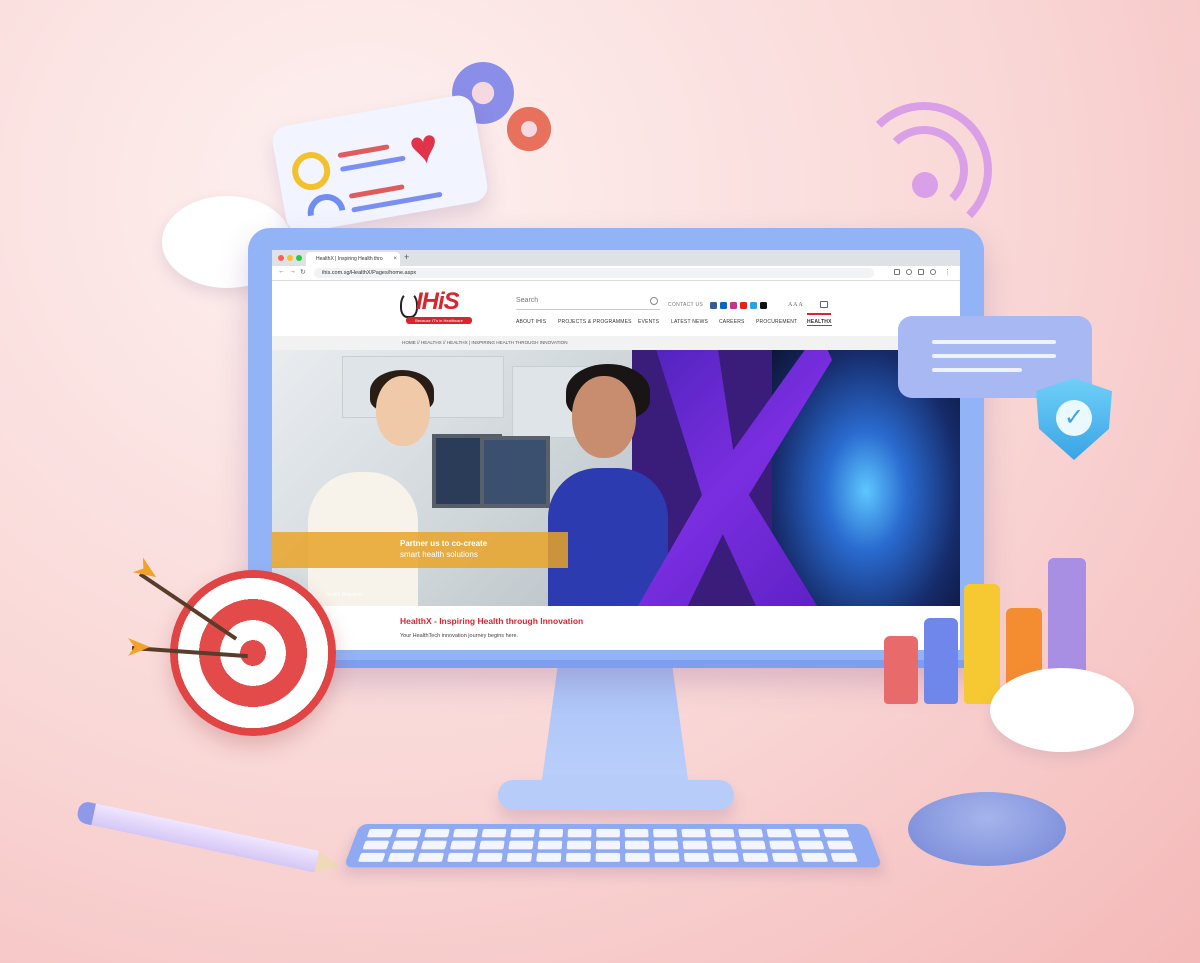 The image size is (1200, 963). What do you see at coordinates (299, 258) in the screenshot?
I see `maximize-window-button` at bounding box center [299, 258].